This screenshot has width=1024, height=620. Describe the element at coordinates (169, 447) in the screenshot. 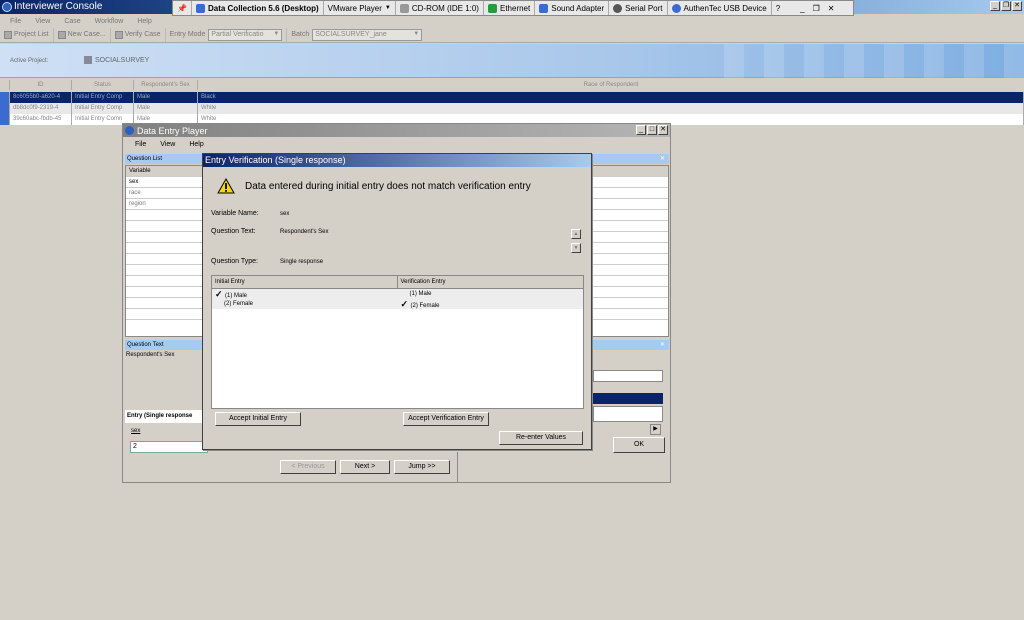

I see `entry-input: 2` at that location.